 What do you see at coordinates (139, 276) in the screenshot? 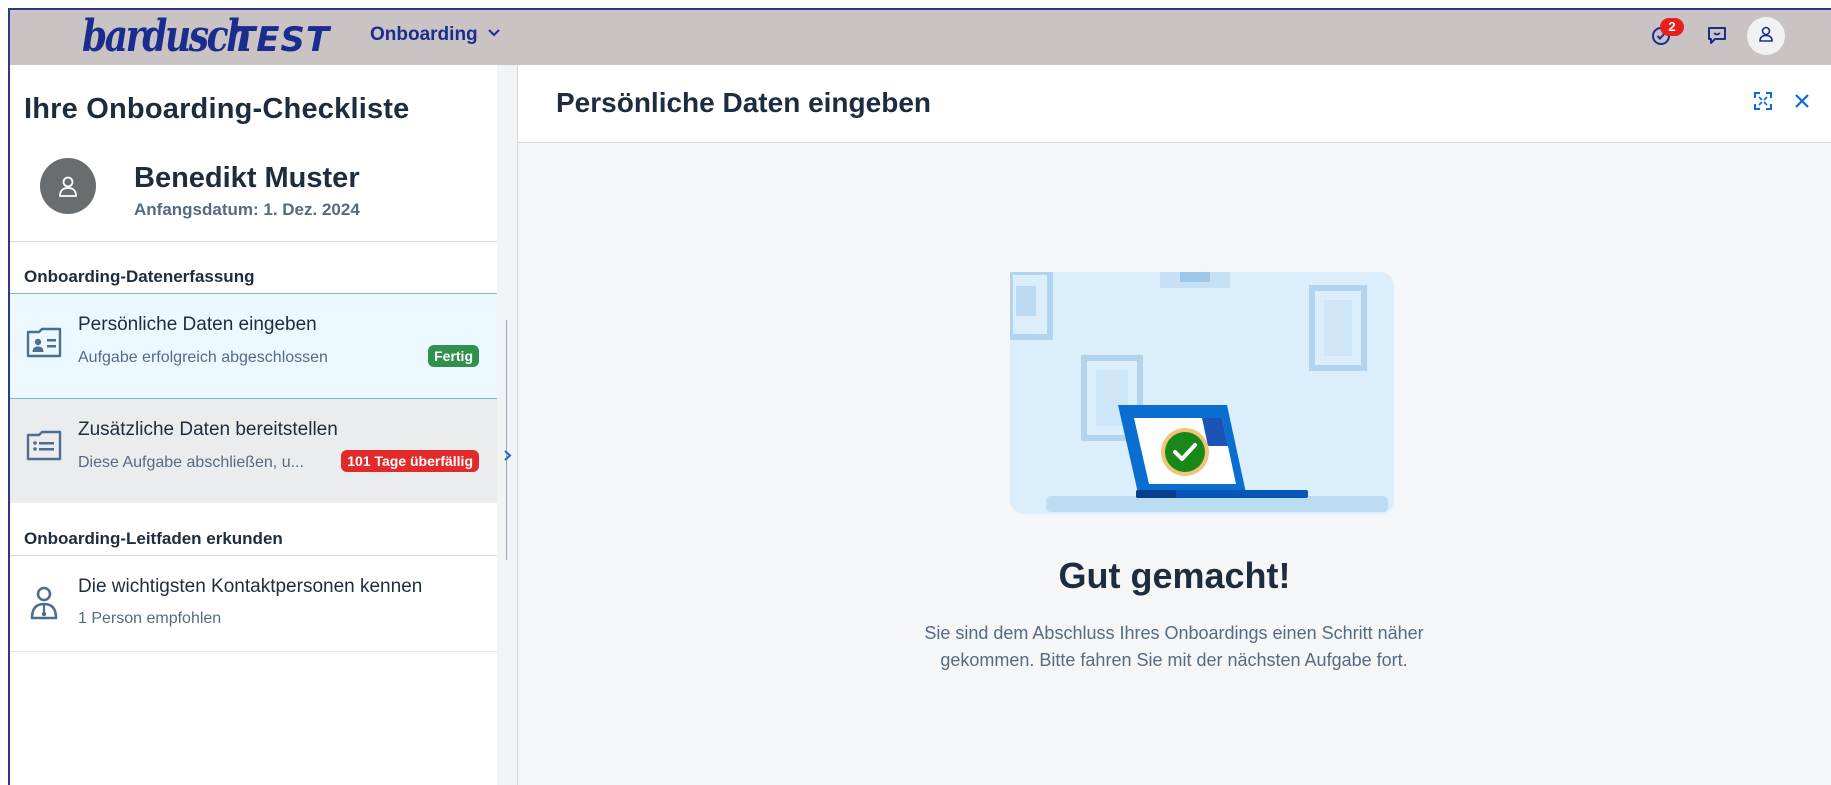
I see `section-title-datenerfassung: Onboarding-Datenerfassung` at bounding box center [139, 276].